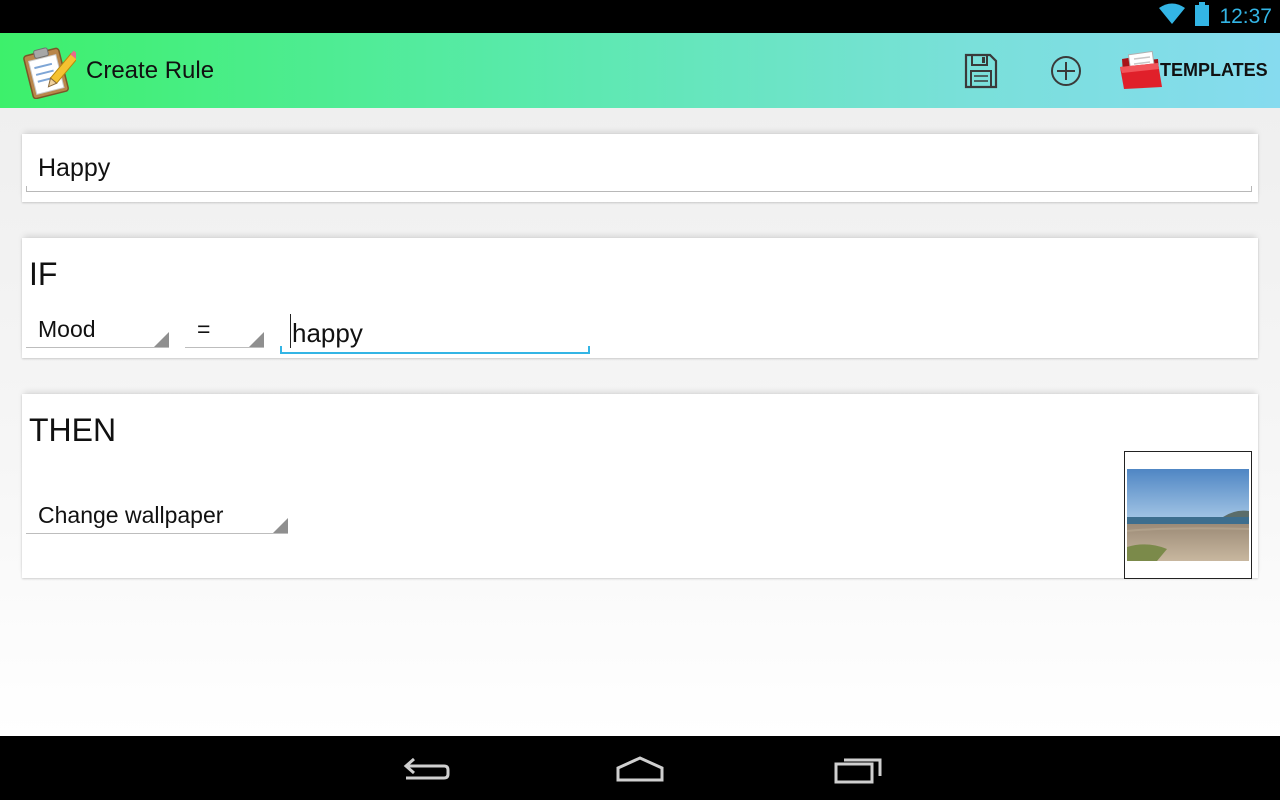  I want to click on condition-field-spinner: Mood, so click(97, 331).